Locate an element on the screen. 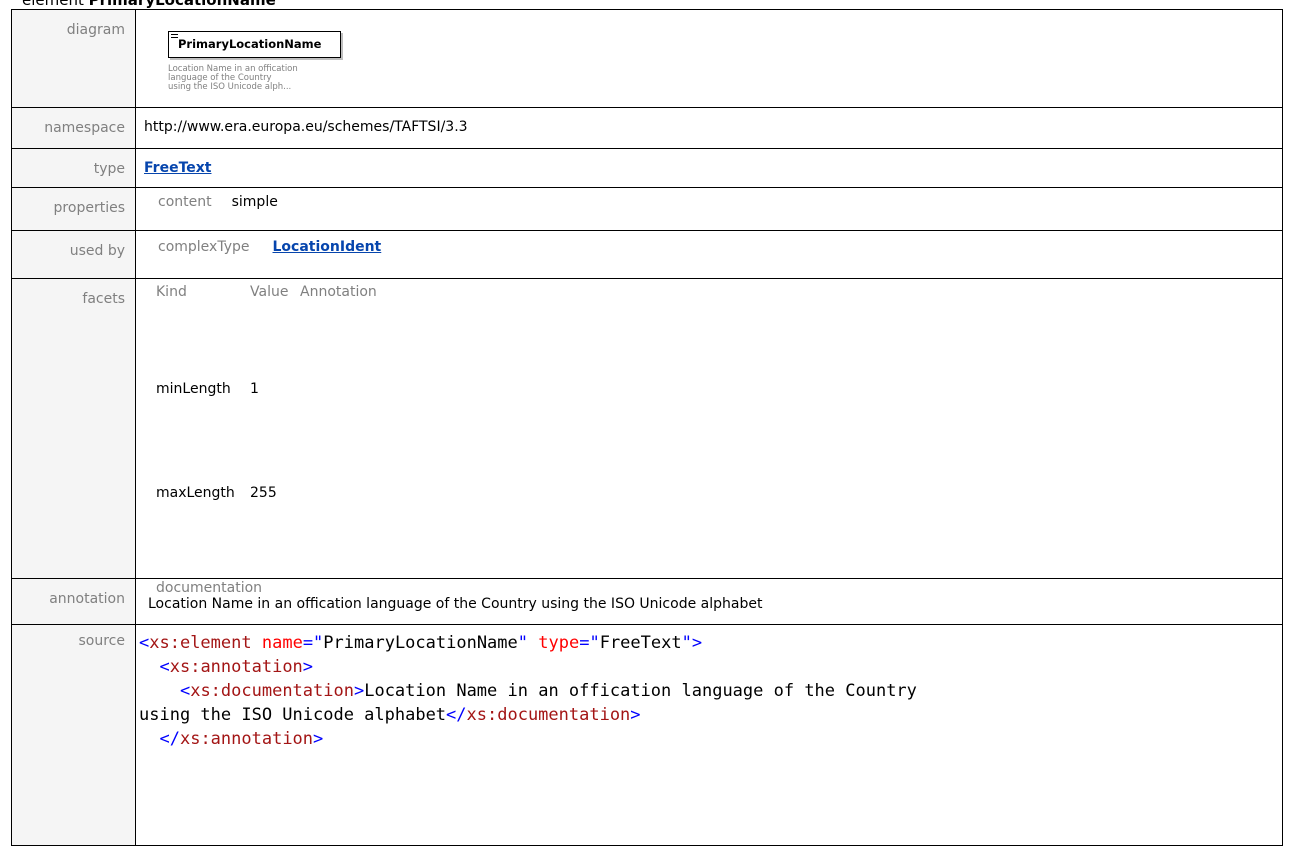 The height and width of the screenshot is (846, 1289). facets-header-annotation: Annotation is located at coordinates (338, 292).